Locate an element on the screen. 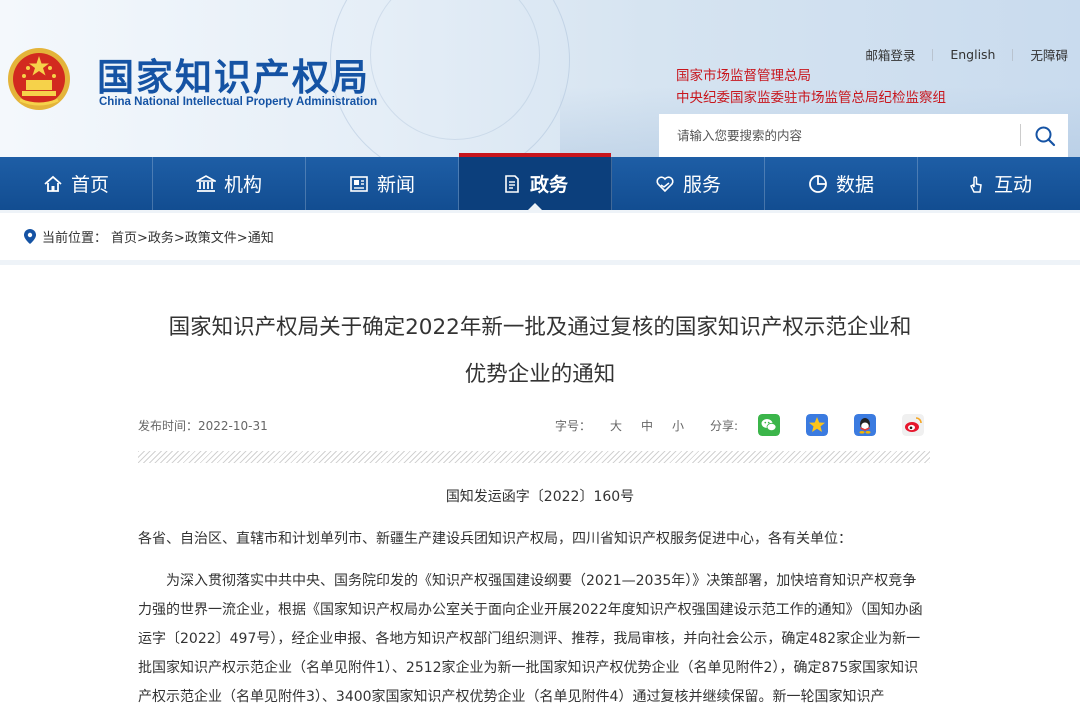 This screenshot has width=1080, height=704. search-input is located at coordinates (839, 135).